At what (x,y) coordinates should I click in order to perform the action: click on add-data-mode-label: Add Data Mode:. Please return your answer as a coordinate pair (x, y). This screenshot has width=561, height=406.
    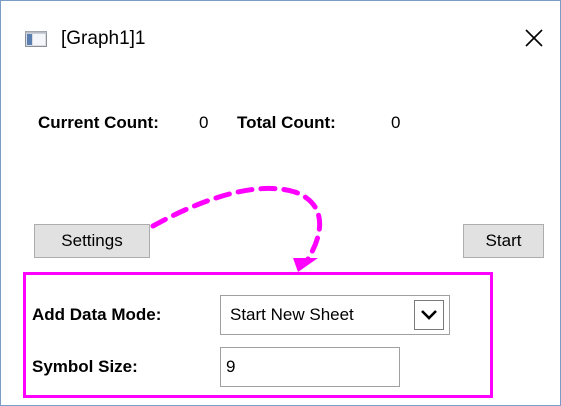
    Looking at the image, I should click on (97, 314).